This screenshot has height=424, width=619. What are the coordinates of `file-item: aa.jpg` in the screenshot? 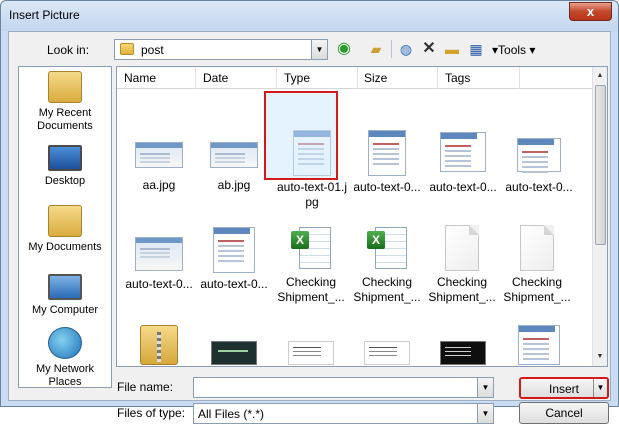 It's located at (159, 167).